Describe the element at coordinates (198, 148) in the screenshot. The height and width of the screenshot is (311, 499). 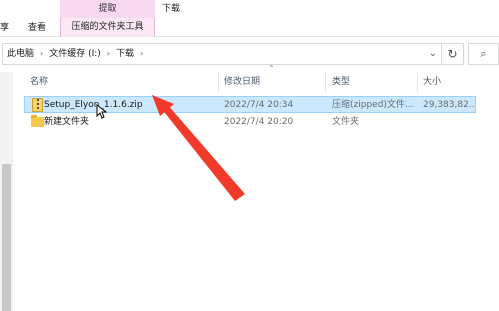
I see `annotation-arrow` at that location.